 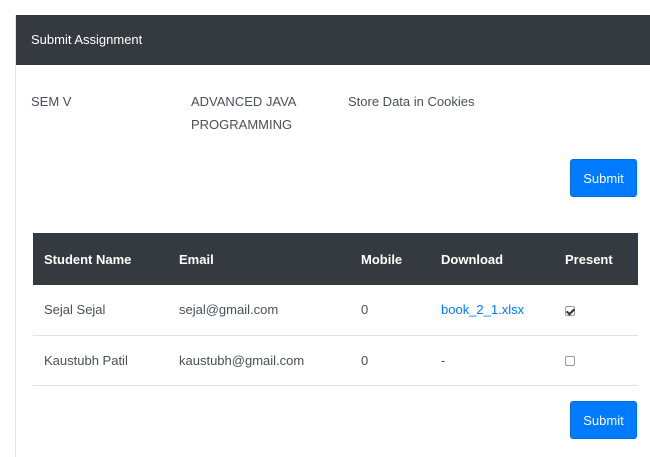 What do you see at coordinates (75, 310) in the screenshot?
I see `student-name-cell: Sejal Sejal` at bounding box center [75, 310].